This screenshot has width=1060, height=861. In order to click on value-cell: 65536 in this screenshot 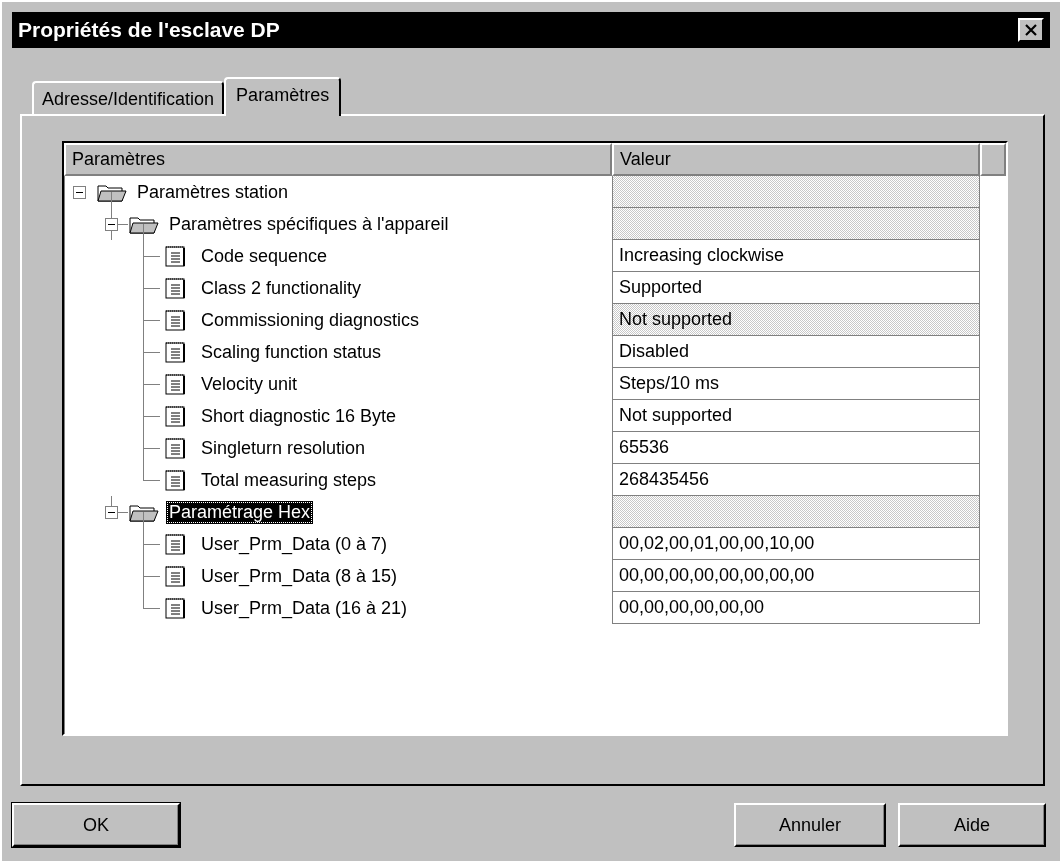, I will do `click(796, 448)`.